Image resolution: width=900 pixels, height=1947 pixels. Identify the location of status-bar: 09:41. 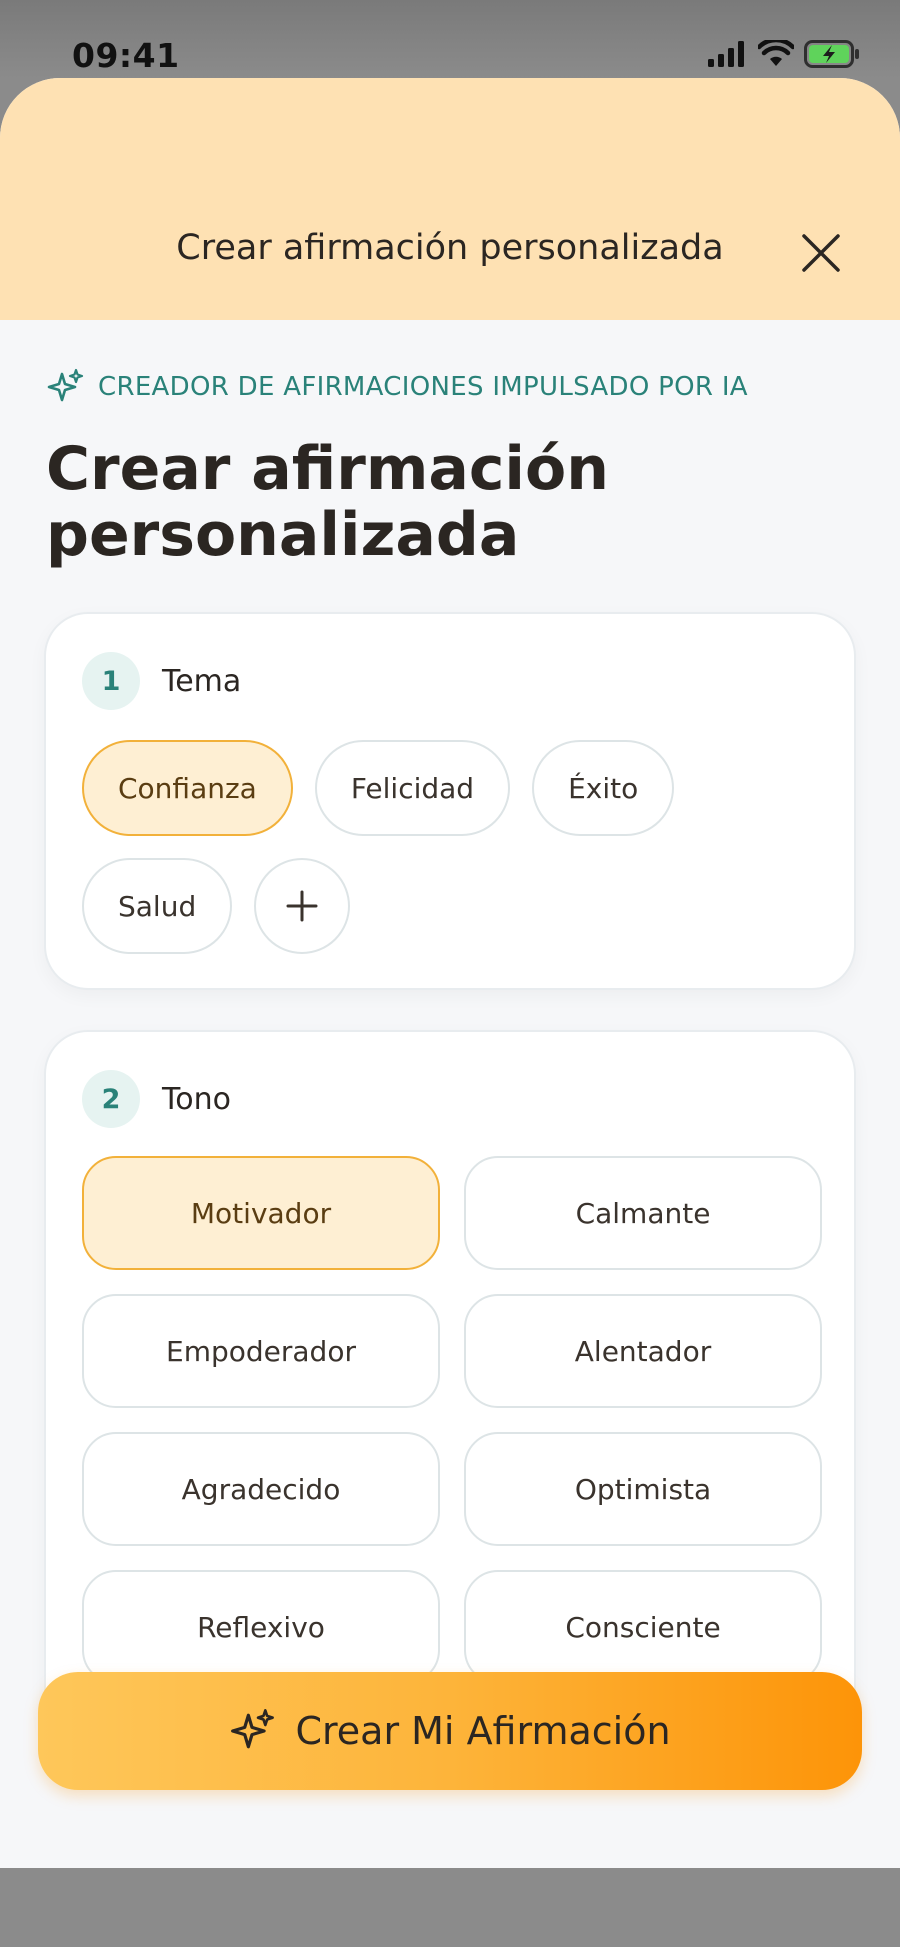
(450, 39).